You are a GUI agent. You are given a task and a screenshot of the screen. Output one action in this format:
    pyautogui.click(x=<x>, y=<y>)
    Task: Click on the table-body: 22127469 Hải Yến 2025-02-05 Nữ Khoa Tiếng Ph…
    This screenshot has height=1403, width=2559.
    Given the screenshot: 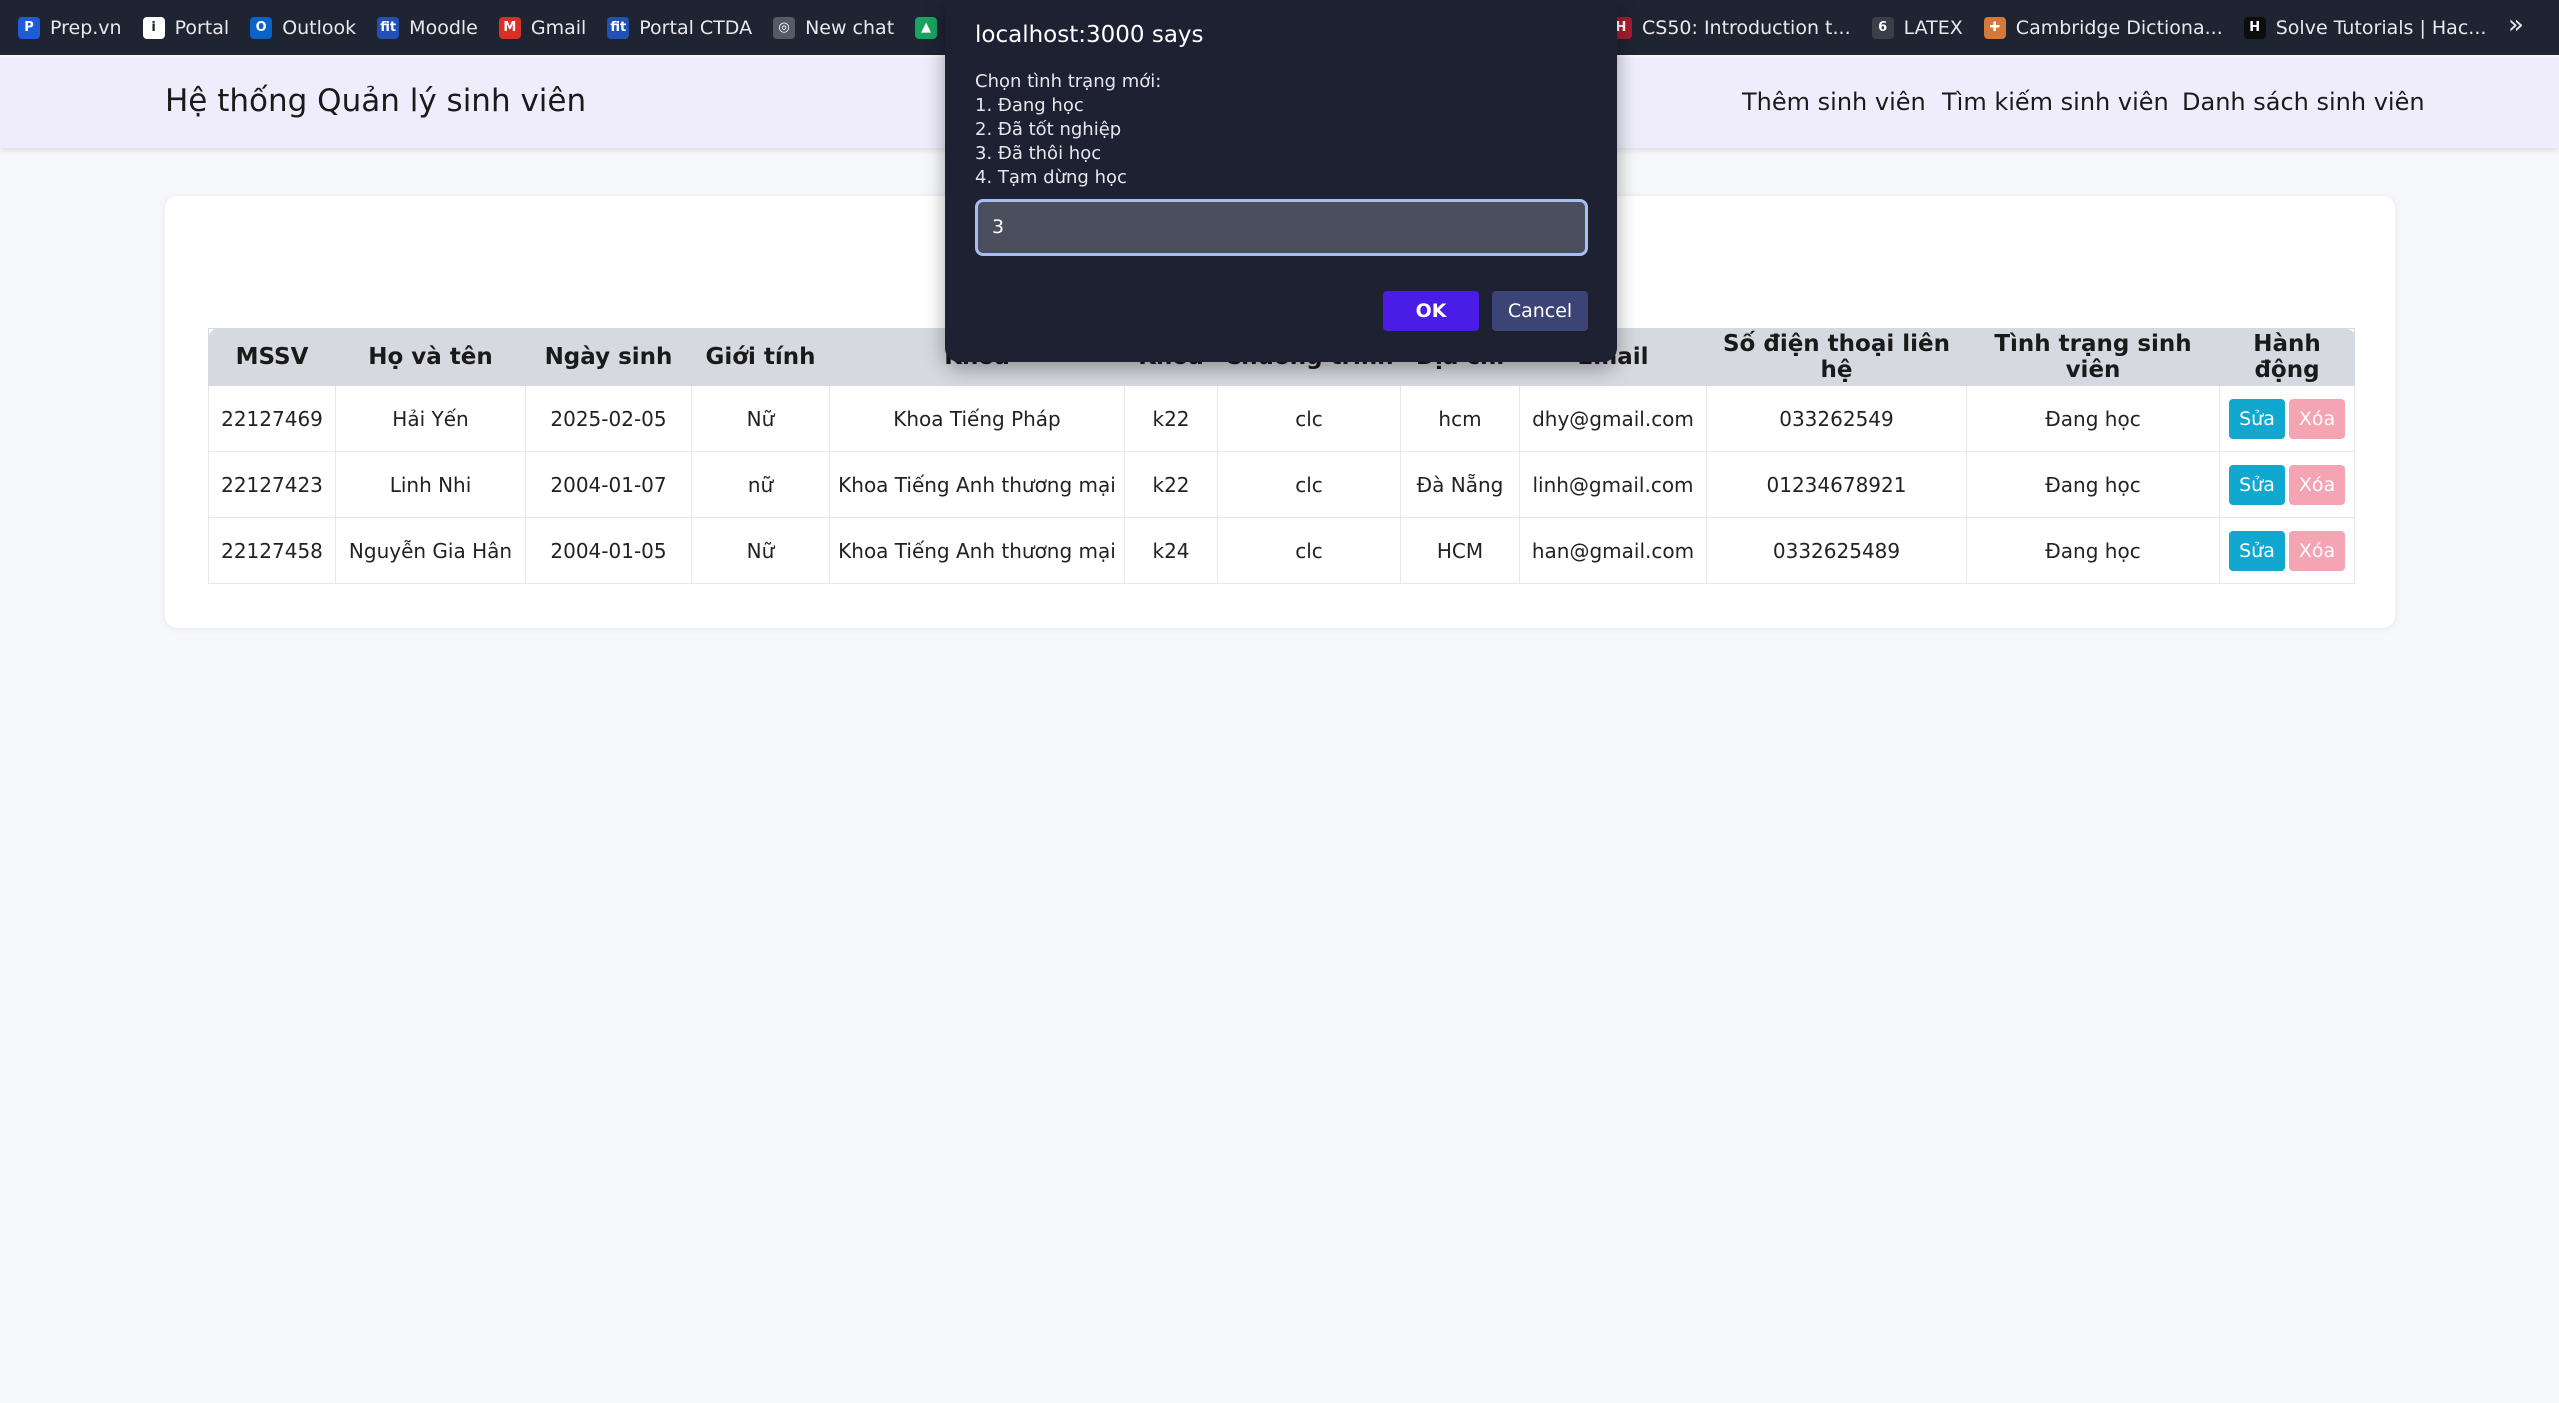 What is the action you would take?
    pyautogui.click(x=1281, y=484)
    